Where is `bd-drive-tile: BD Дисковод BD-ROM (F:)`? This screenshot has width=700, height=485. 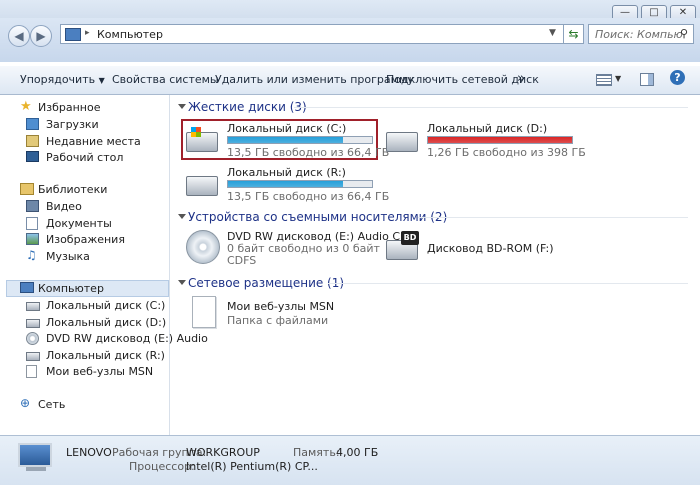
bd-drive-tile: BD Дисковод BD-ROM (F:) is located at coordinates (484, 248).